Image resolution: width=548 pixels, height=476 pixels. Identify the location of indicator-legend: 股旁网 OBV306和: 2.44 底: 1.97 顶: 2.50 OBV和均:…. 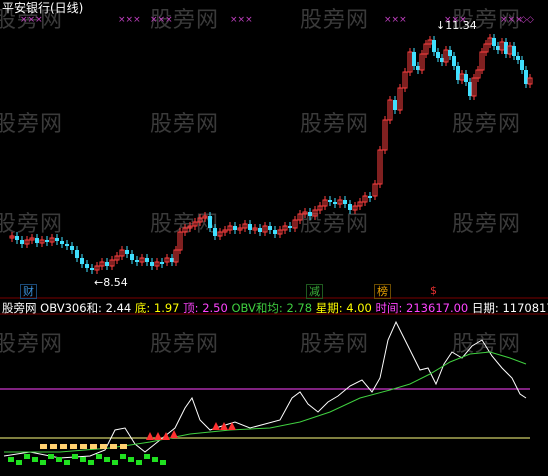
(275, 308).